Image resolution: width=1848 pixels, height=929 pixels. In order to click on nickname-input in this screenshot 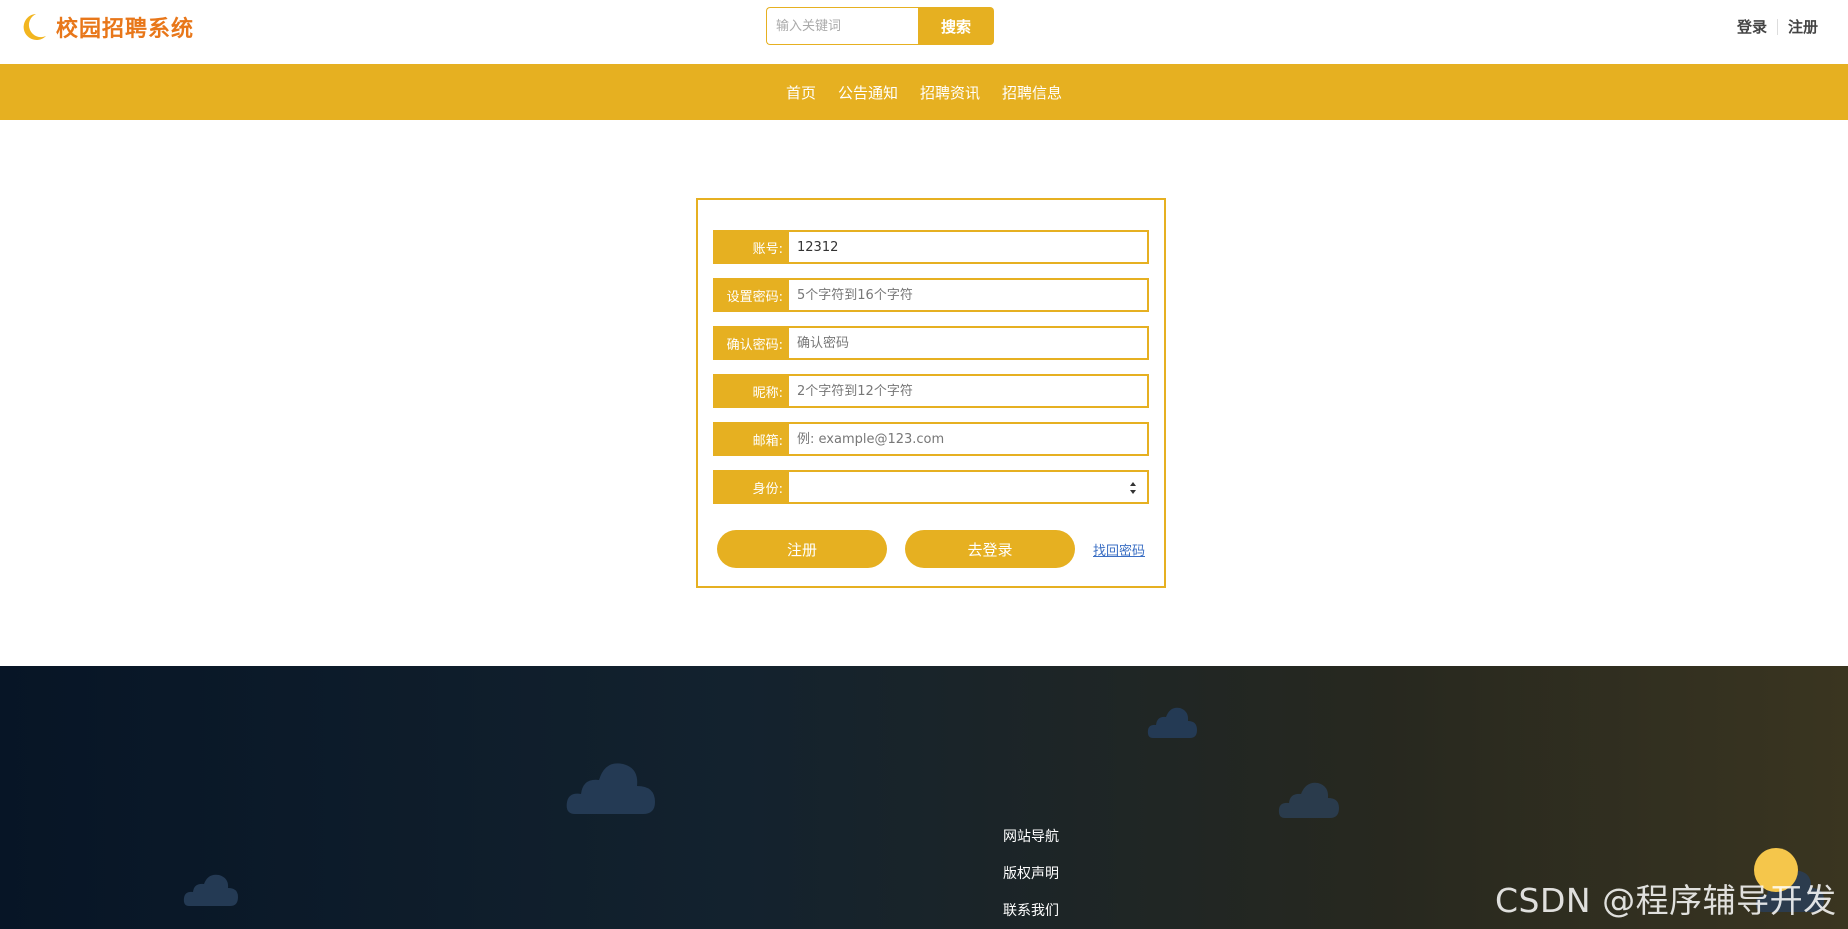, I will do `click(968, 391)`.